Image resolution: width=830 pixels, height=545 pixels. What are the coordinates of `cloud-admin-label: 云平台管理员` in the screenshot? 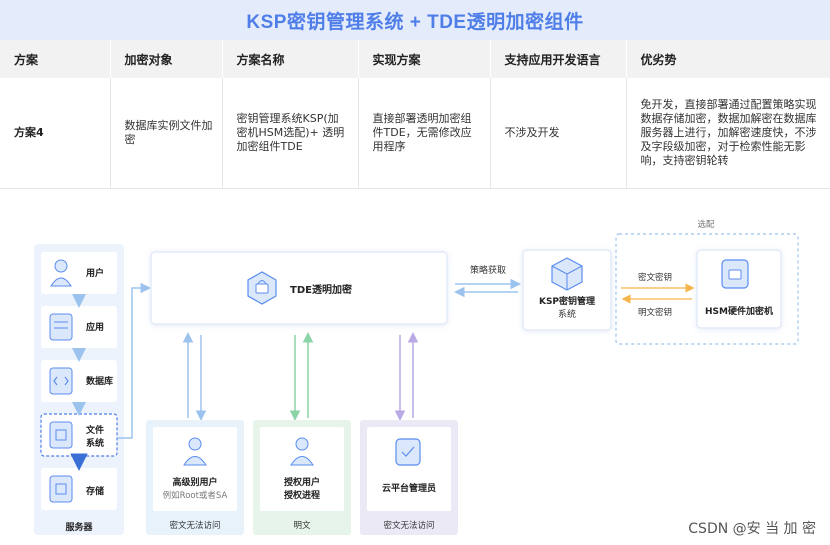 It's located at (409, 488).